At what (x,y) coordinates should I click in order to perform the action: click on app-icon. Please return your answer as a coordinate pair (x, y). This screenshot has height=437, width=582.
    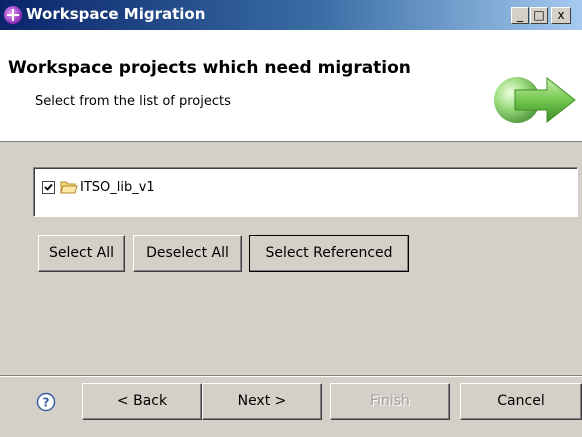
    Looking at the image, I should click on (13, 15).